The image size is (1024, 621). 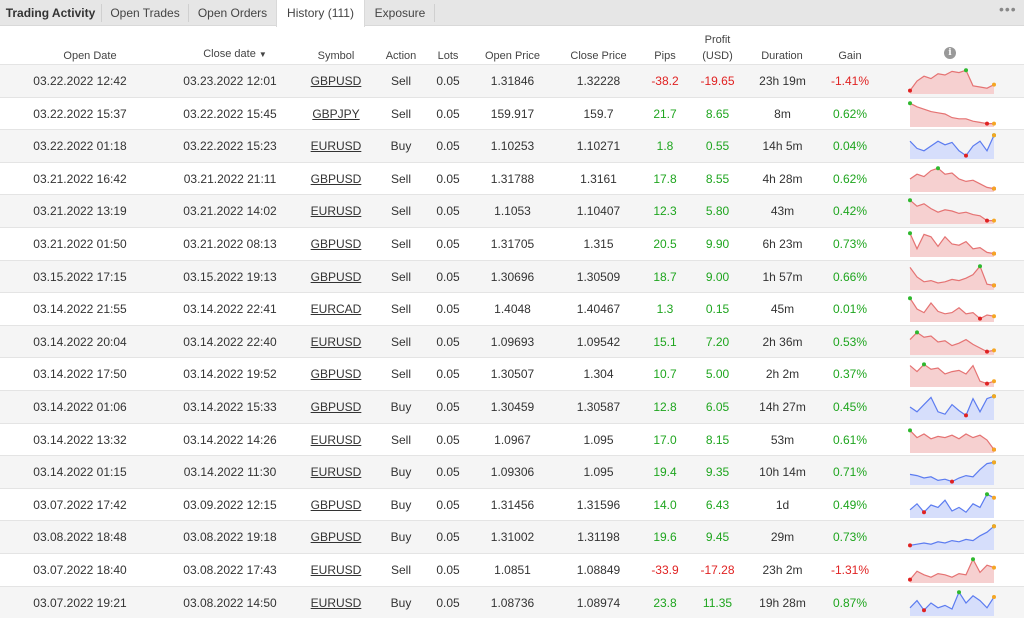 I want to click on tab-open-orders: Open Orders, so click(x=232, y=13).